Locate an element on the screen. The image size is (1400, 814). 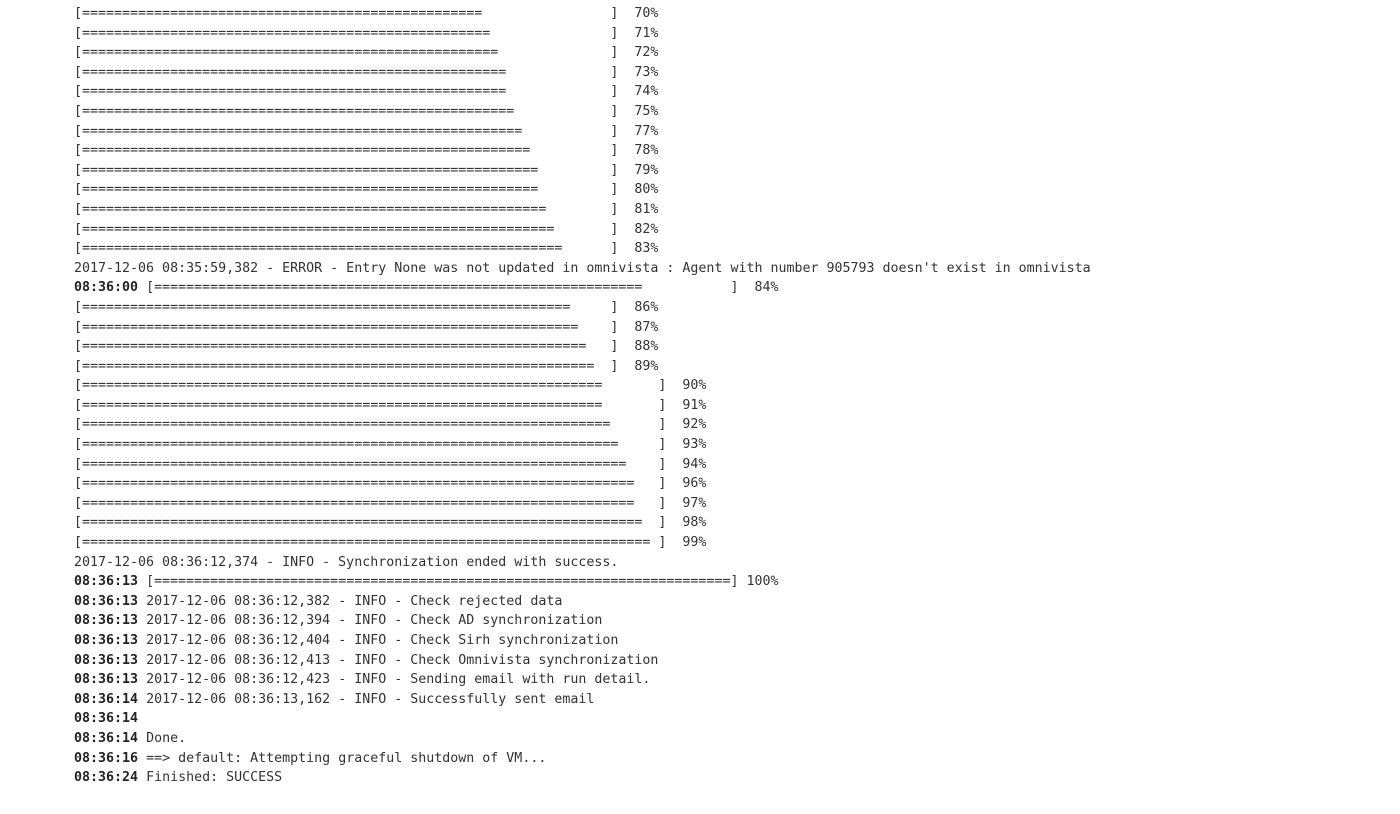
console-line: 08:36:24 Finished: SUCCESS is located at coordinates (724, 778).